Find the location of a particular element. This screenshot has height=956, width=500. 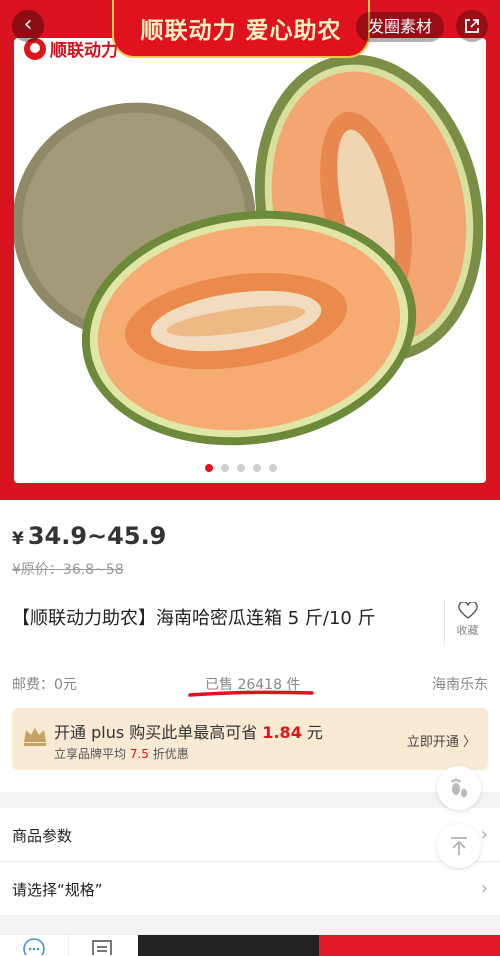

plus-discount-text: 立享品牌平均 7.5 折优惠 is located at coordinates (121, 753).